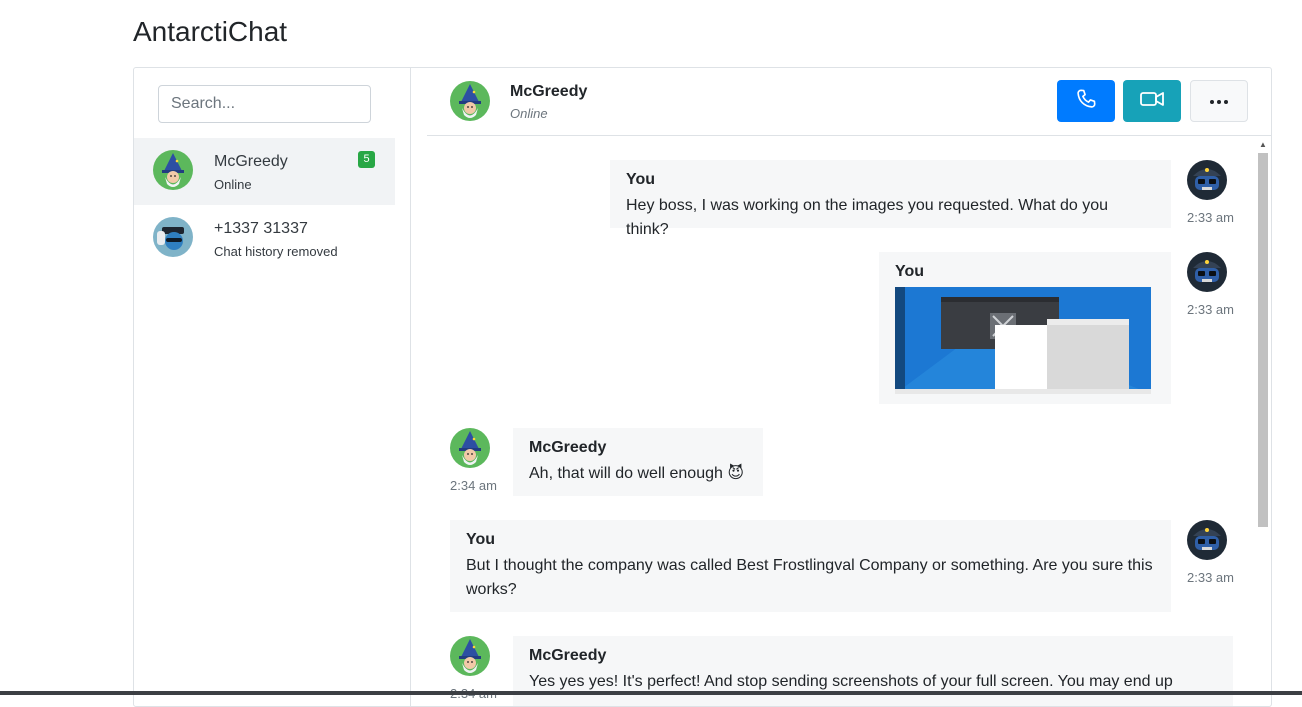  Describe the element at coordinates (264, 171) in the screenshot. I see `contact-item-mcgreedy: McGreedy Online 5` at that location.